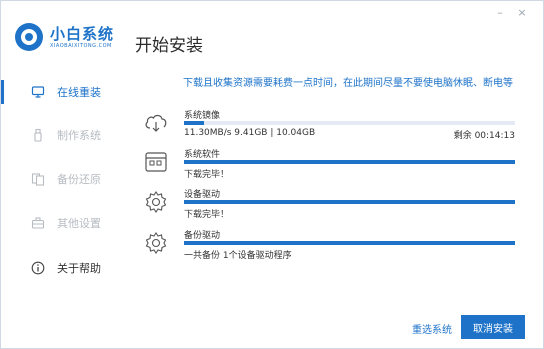 Image resolution: width=544 pixels, height=349 pixels. I want to click on cancel-install-button: 取消安装, so click(493, 327).